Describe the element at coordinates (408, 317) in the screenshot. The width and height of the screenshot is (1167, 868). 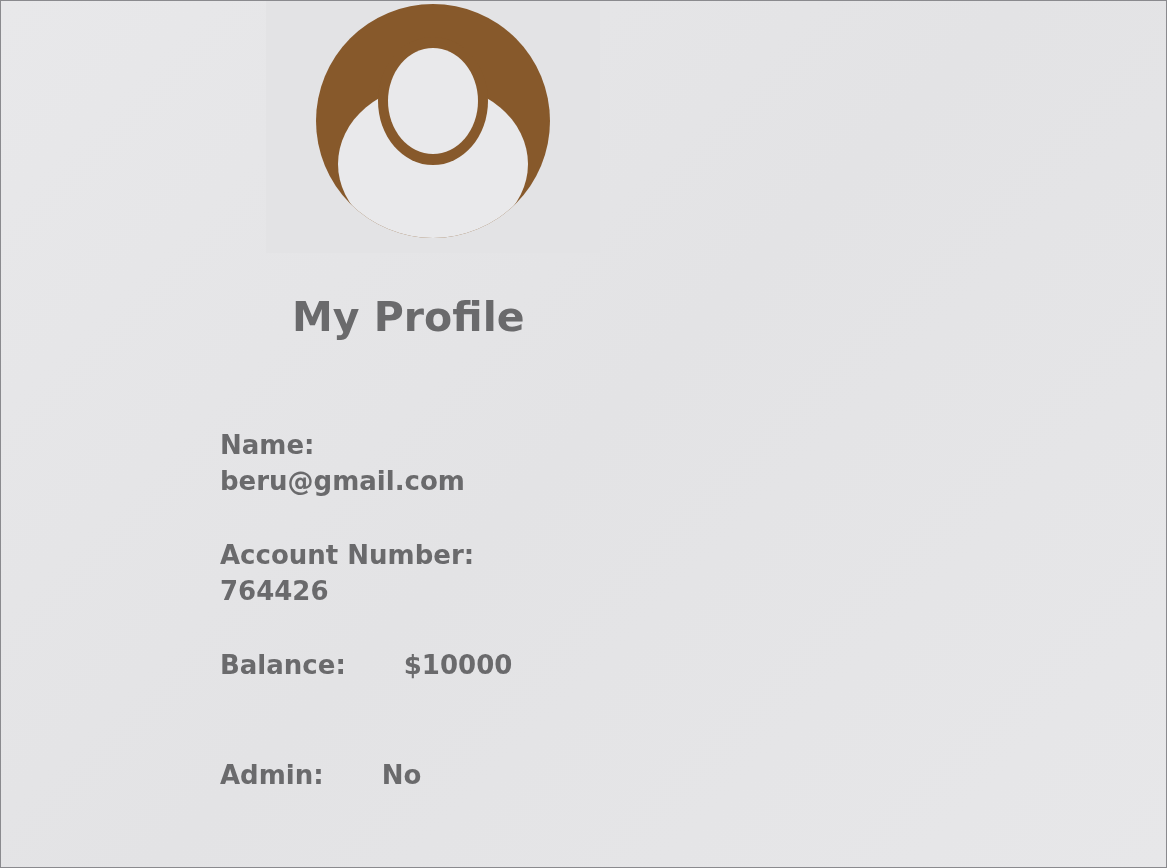
I see `page-title: My Profile` at that location.